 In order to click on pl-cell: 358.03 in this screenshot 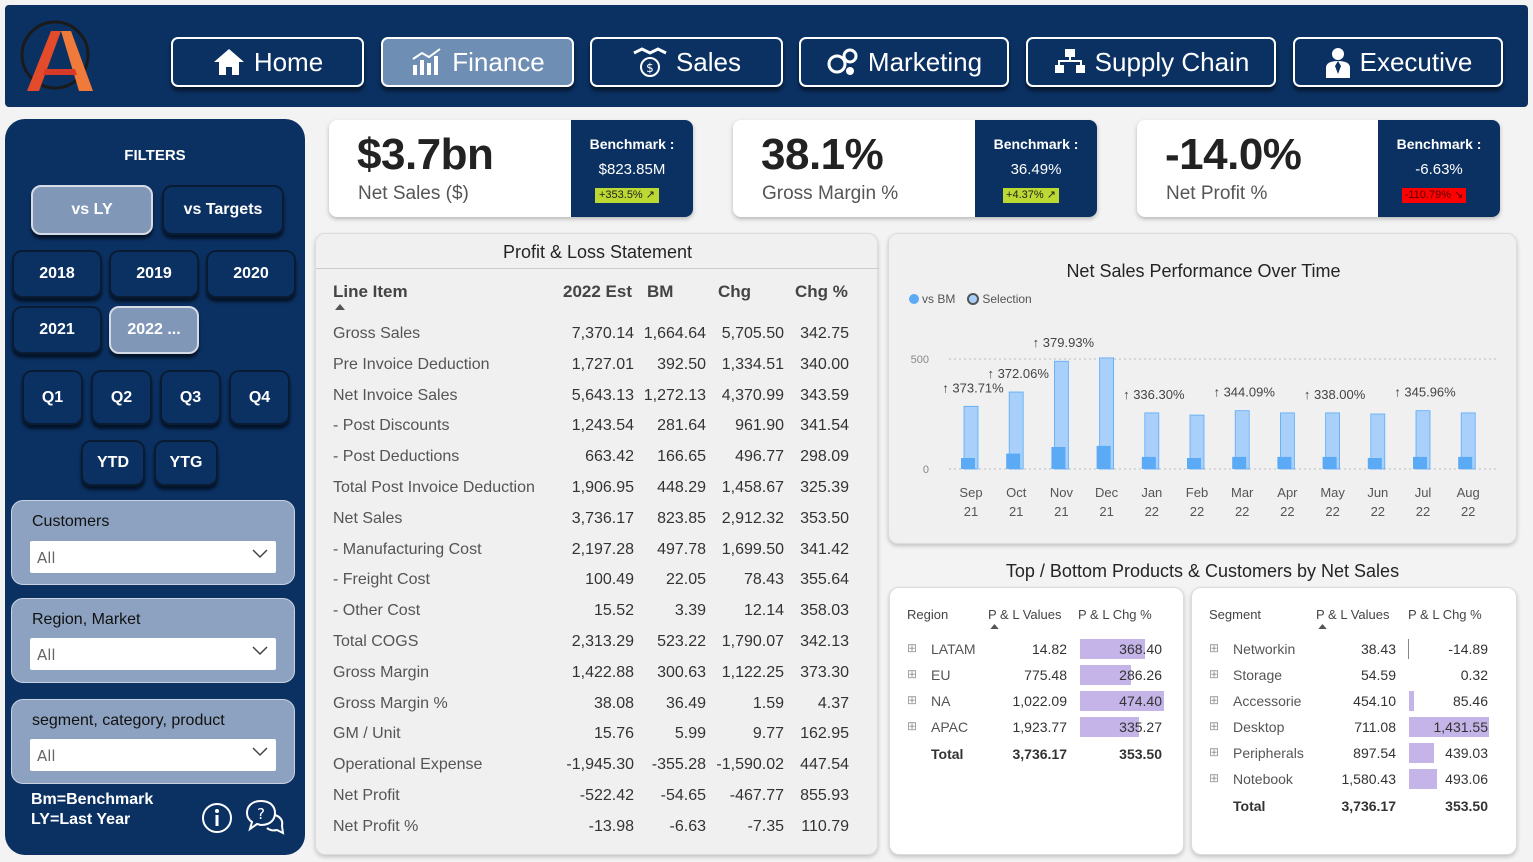, I will do `click(824, 611)`.